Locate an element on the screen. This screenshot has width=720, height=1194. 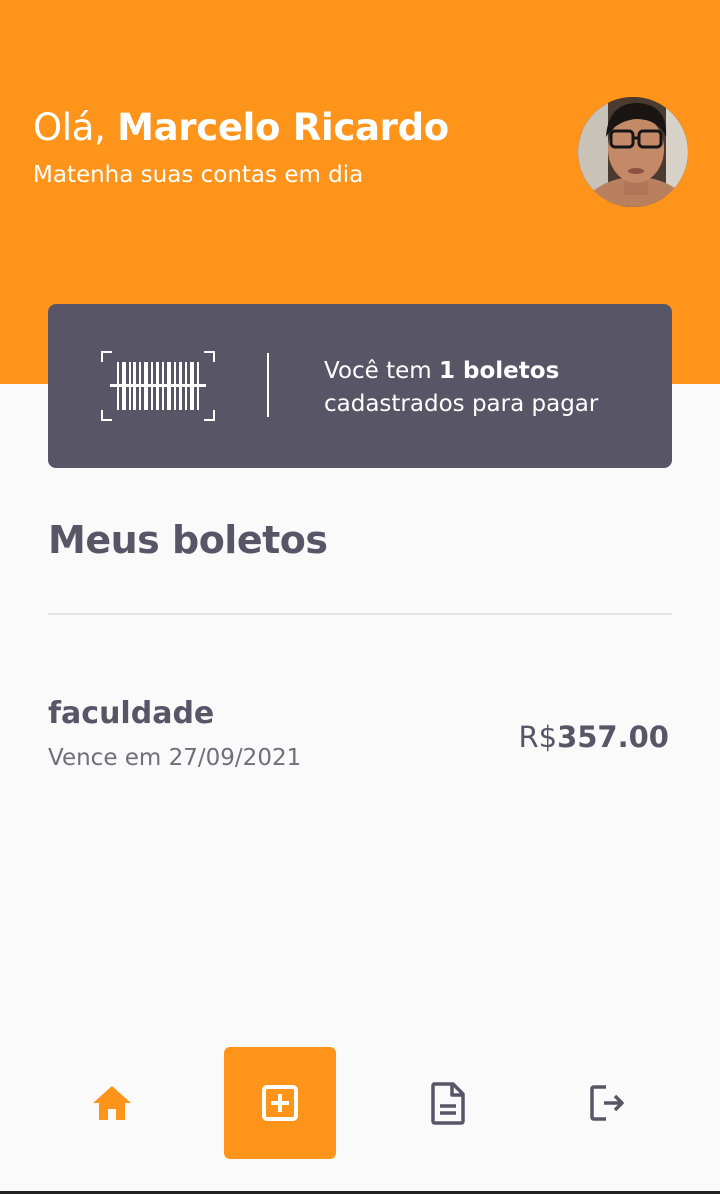
bill-amount: R$357.00 is located at coordinates (593, 737).